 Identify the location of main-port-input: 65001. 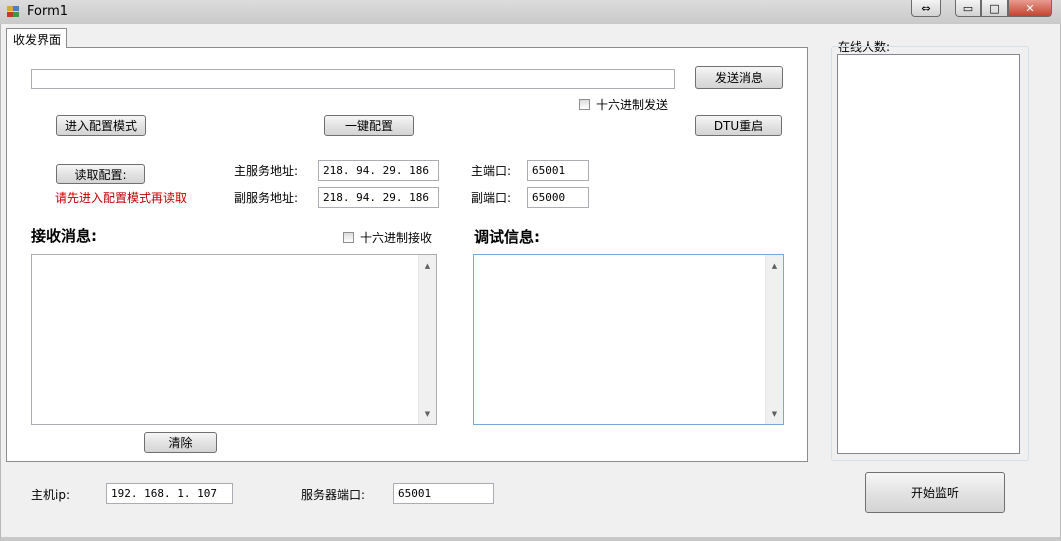
(558, 170).